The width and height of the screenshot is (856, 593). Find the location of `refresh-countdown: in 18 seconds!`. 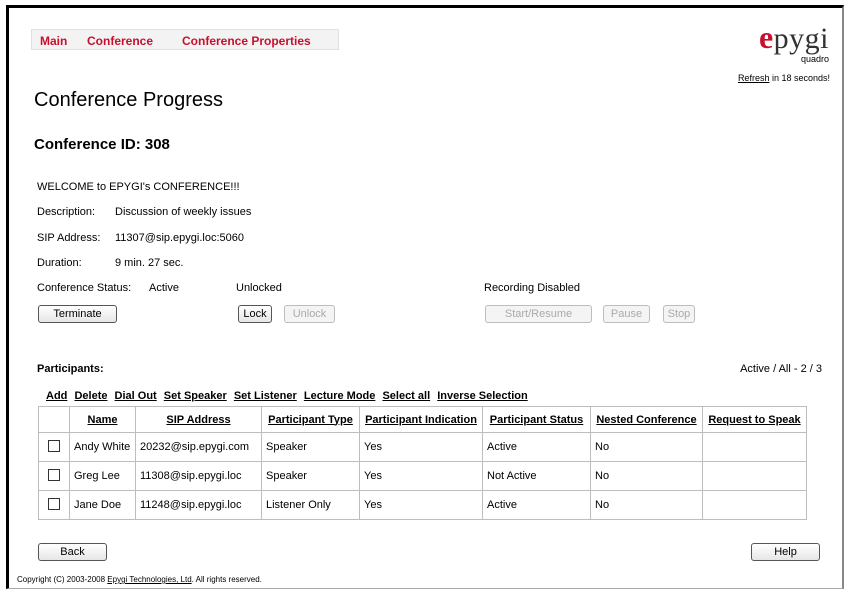

refresh-countdown: in 18 seconds! is located at coordinates (799, 78).